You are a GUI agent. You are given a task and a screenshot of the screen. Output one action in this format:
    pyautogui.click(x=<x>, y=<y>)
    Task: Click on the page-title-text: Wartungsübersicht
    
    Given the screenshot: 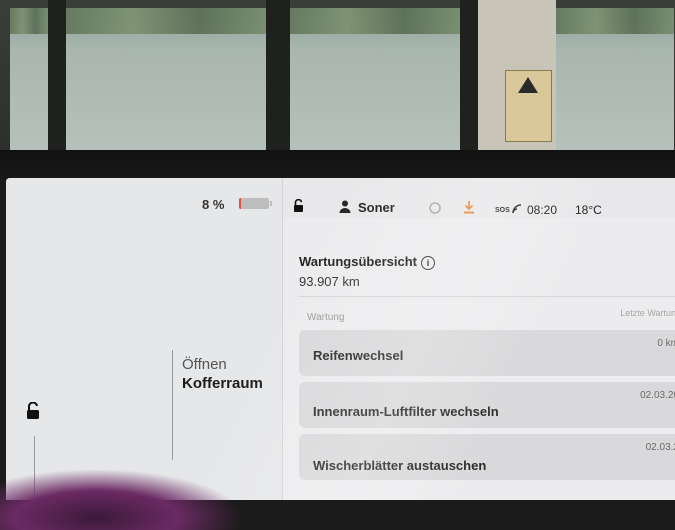 What is the action you would take?
    pyautogui.click(x=358, y=261)
    